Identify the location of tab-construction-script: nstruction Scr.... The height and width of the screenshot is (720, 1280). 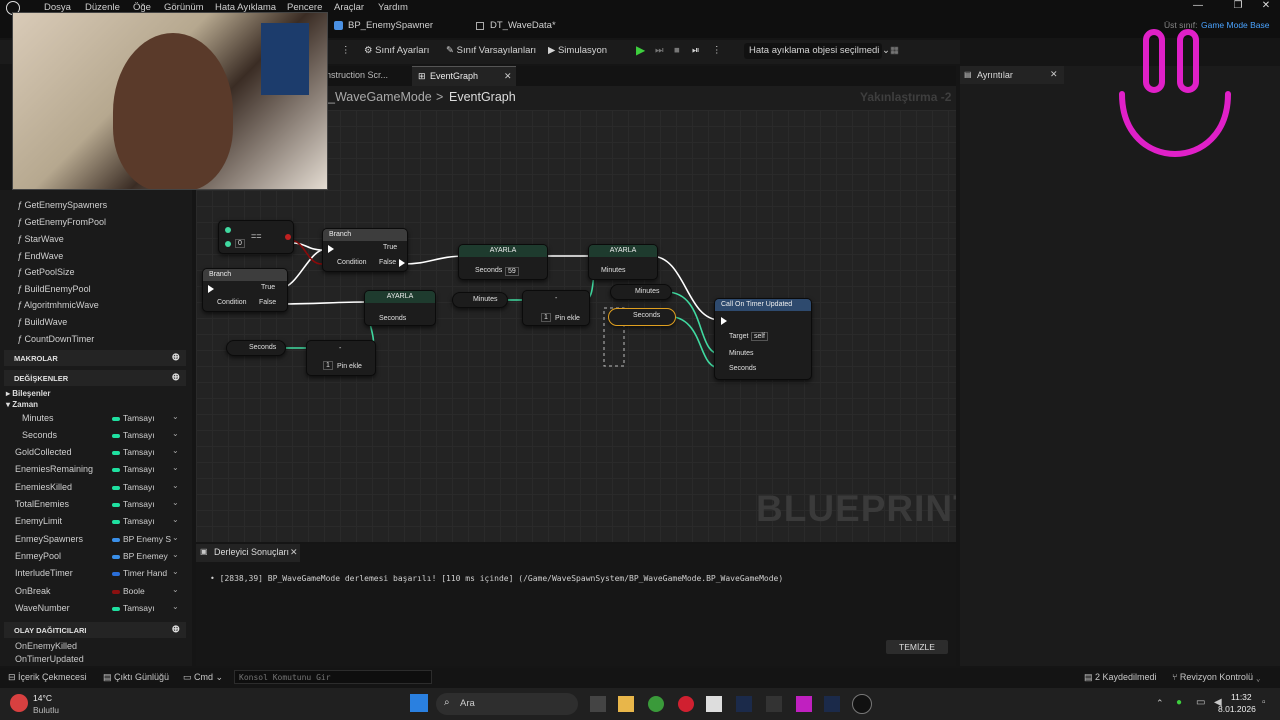
(357, 75).